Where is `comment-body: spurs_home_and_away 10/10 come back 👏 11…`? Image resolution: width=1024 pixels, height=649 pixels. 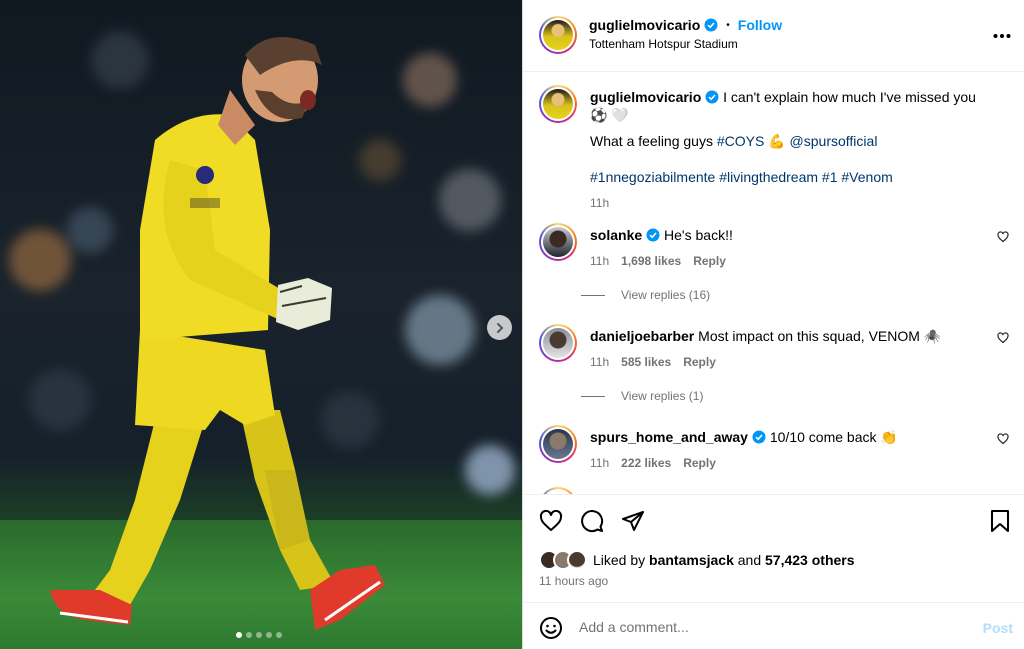 comment-body: spurs_home_and_away 10/10 come back 👏 11… is located at coordinates (790, 450).